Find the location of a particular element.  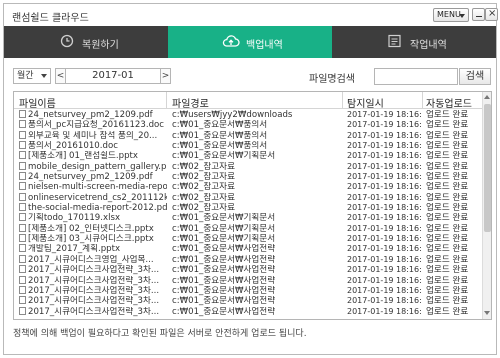

scrollbar-thumb is located at coordinates (487, 168).